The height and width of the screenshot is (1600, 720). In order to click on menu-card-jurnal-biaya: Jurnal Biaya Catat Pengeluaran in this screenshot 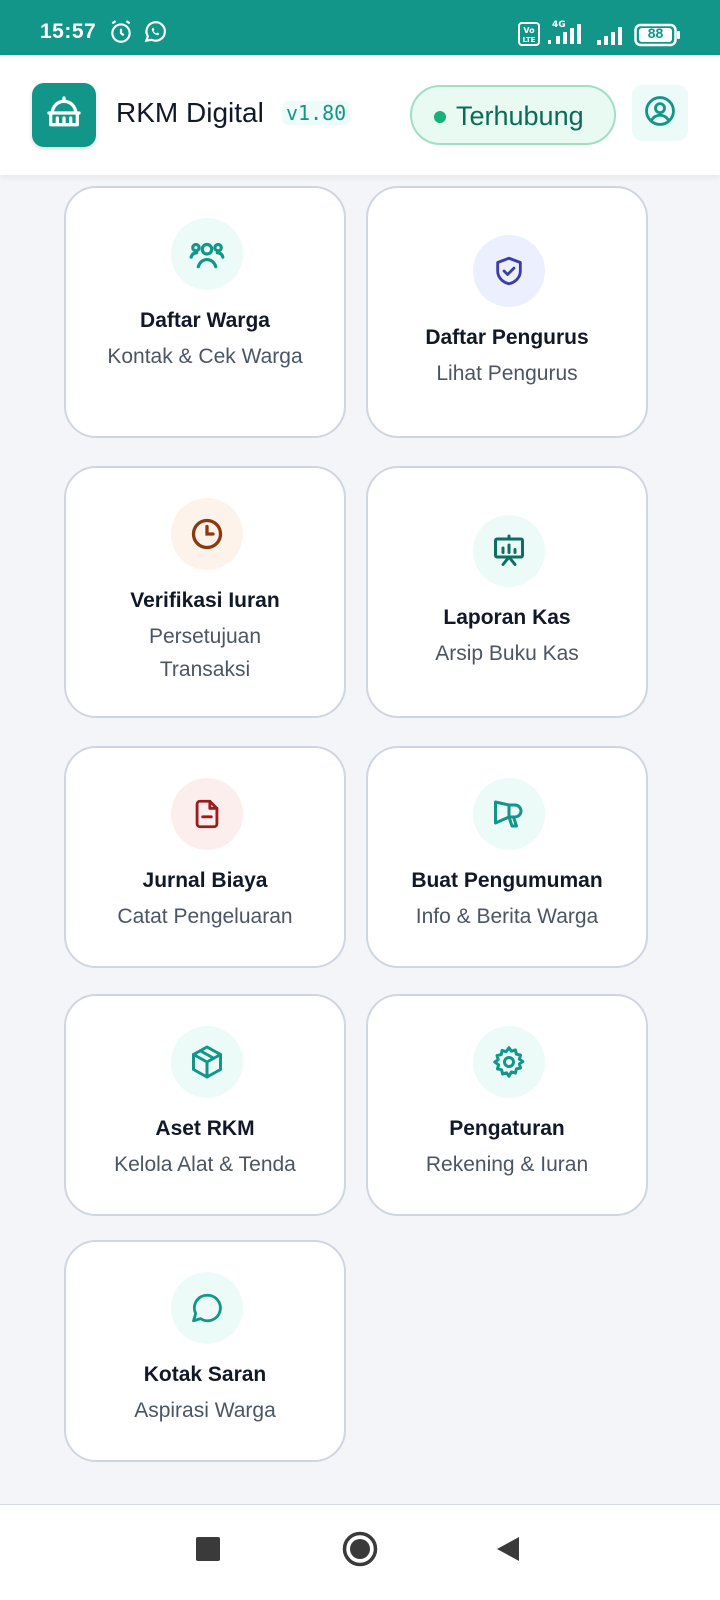, I will do `click(205, 857)`.